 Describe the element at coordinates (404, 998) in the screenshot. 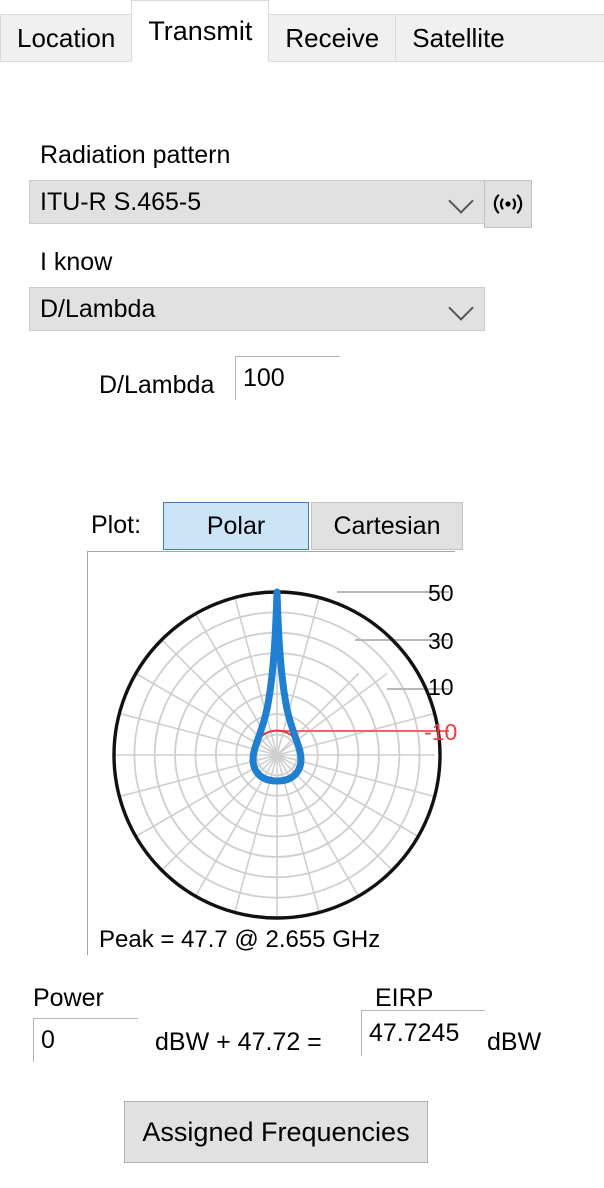

I see `eirp-label: EIRP` at that location.